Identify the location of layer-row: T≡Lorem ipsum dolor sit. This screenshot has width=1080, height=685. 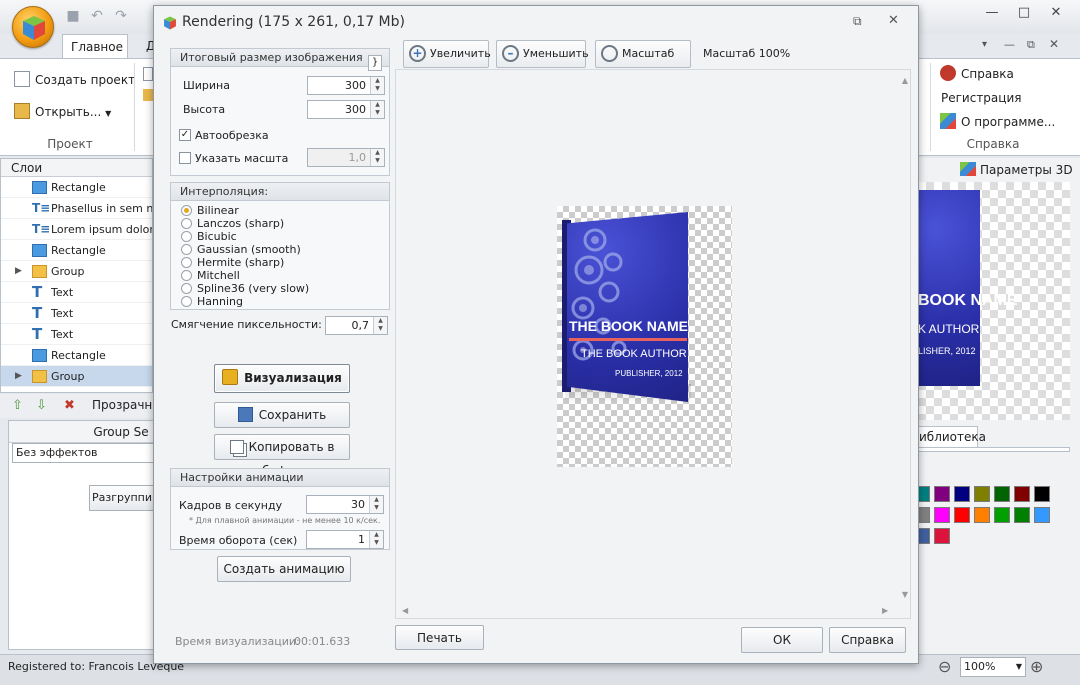
(76, 229).